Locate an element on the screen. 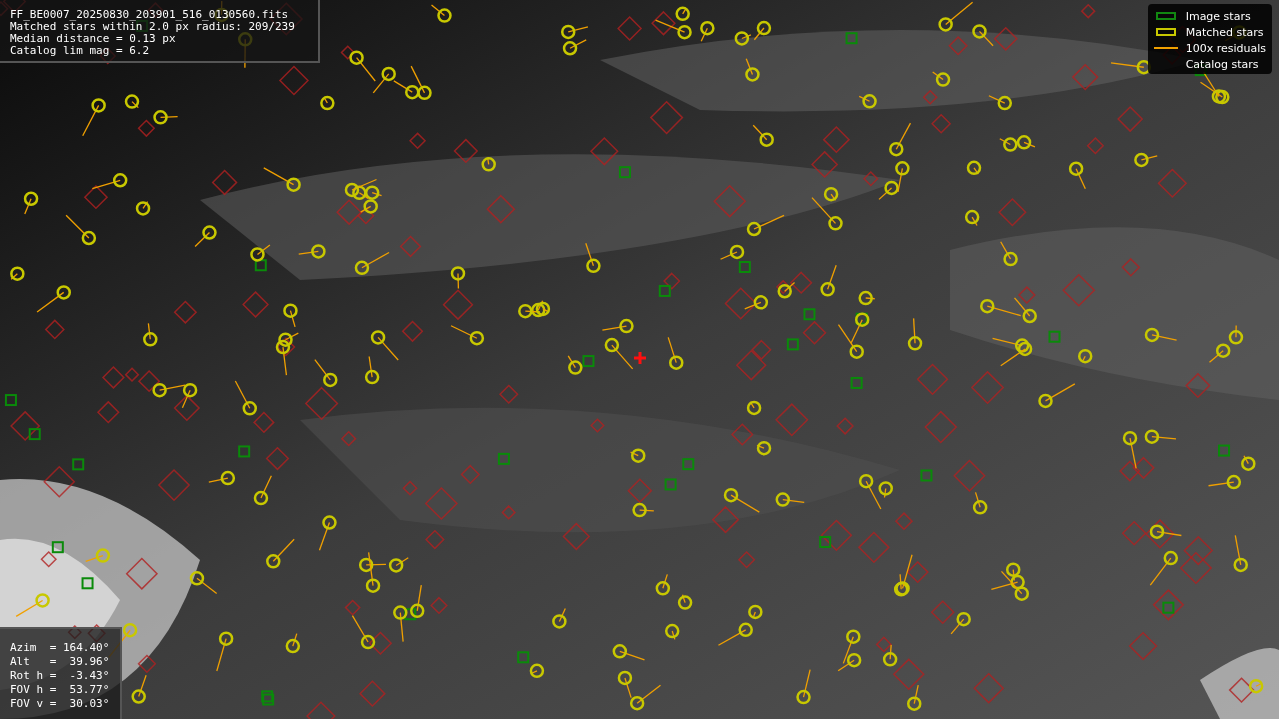 This screenshot has width=1279, height=719. legend-label: Image stars is located at coordinates (1218, 16).